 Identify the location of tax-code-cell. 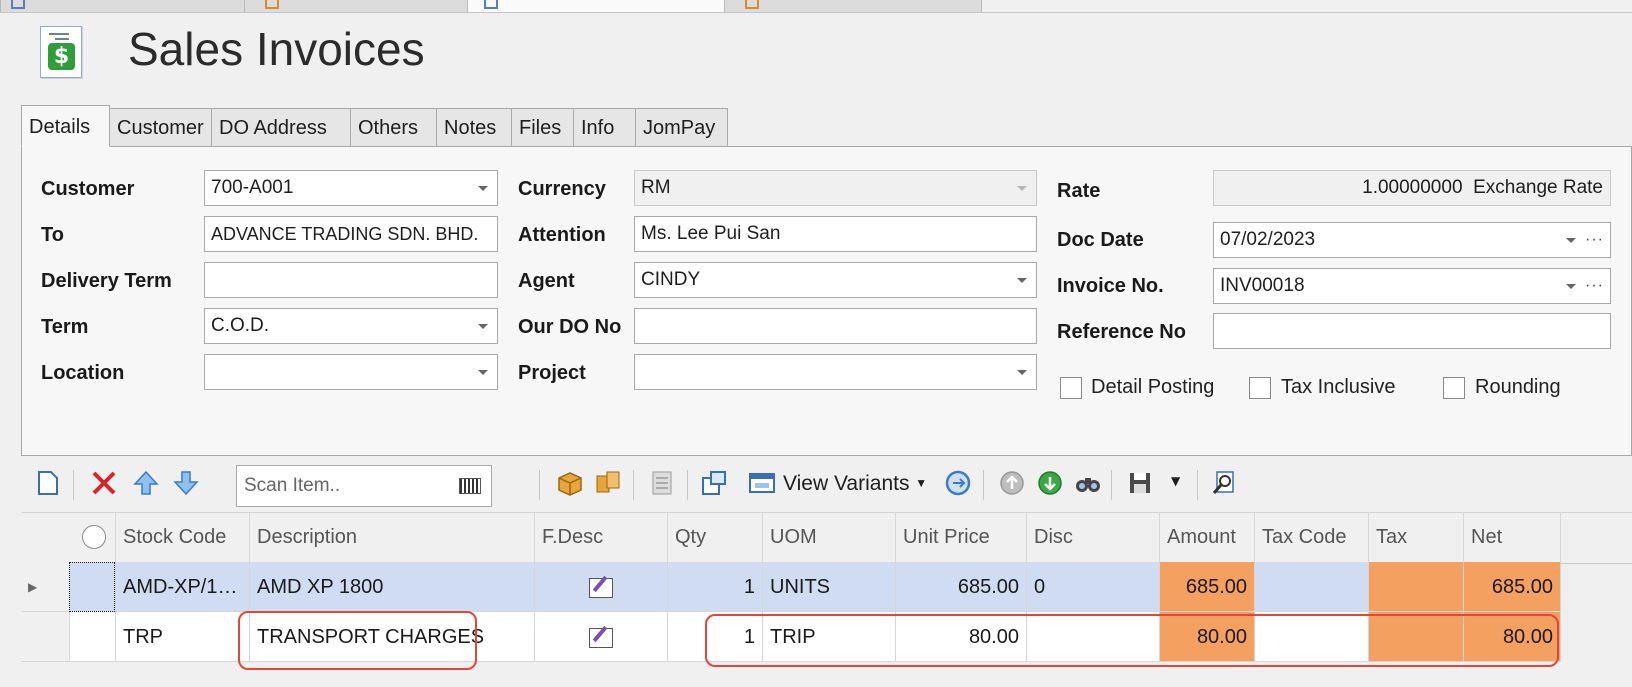
(1311, 587).